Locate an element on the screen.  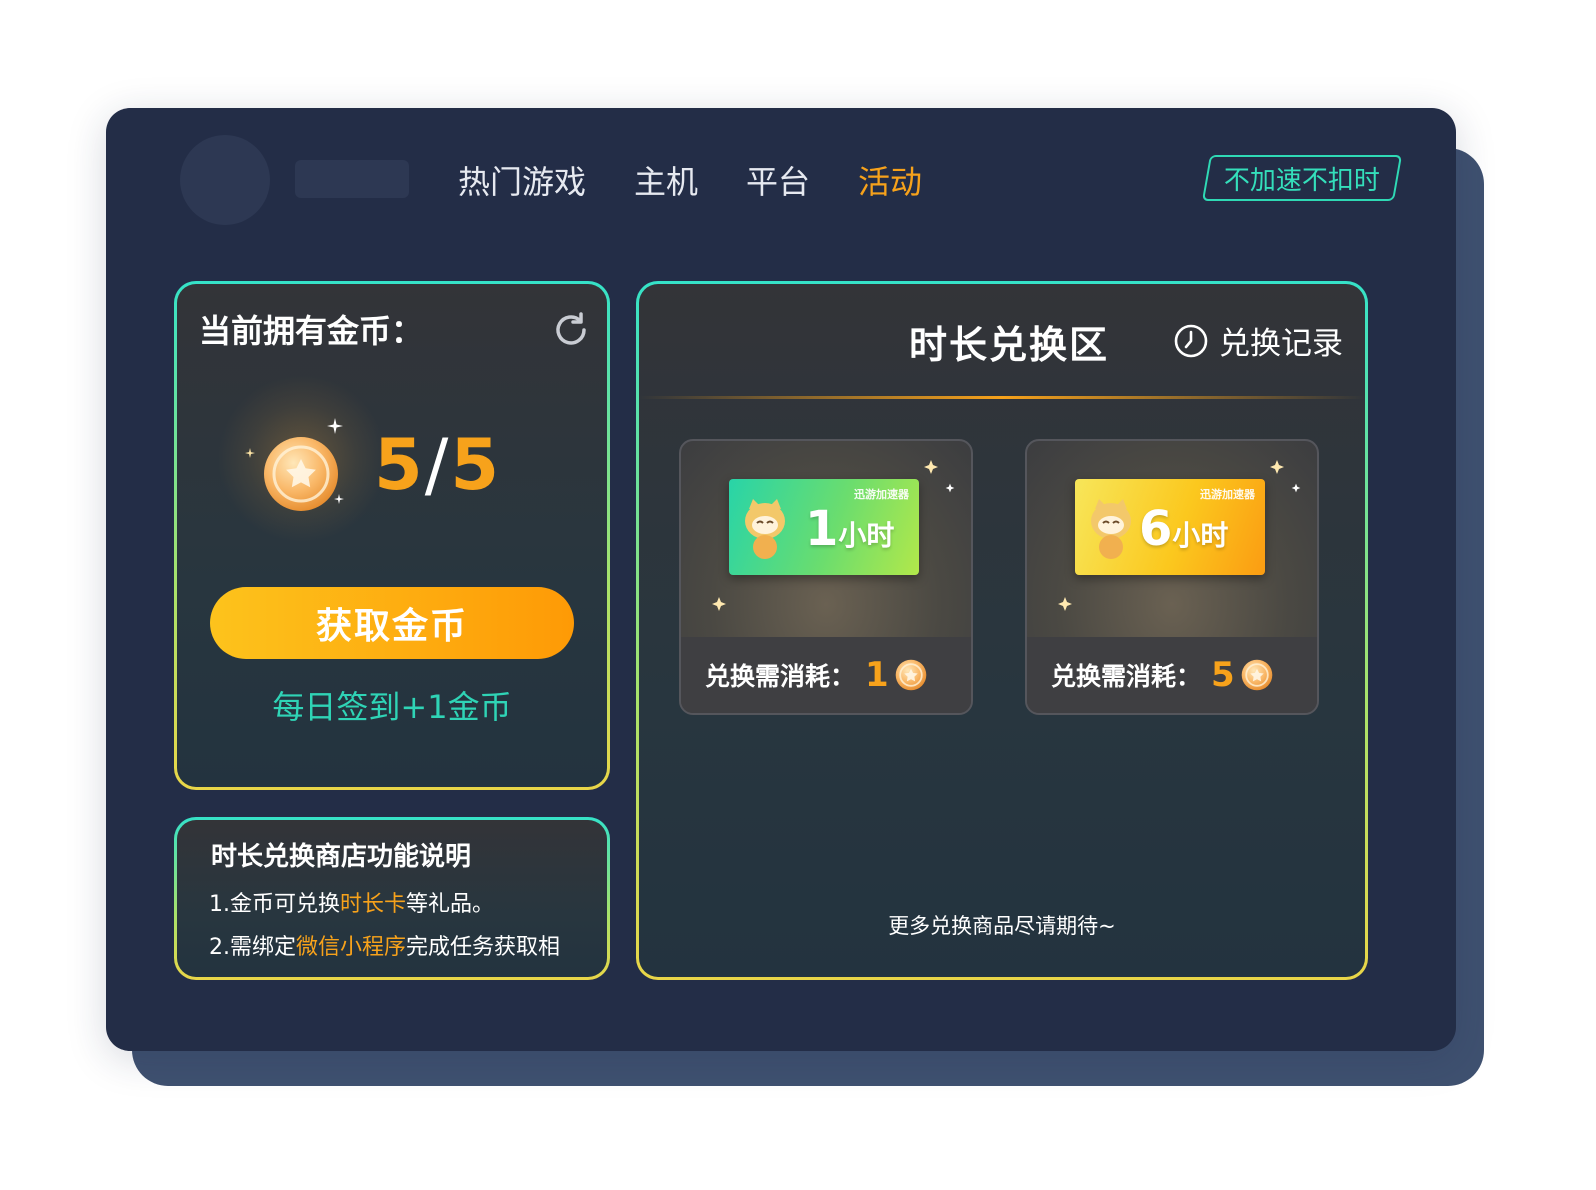
ticket-duration: 6小时 is located at coordinates (1183, 529).